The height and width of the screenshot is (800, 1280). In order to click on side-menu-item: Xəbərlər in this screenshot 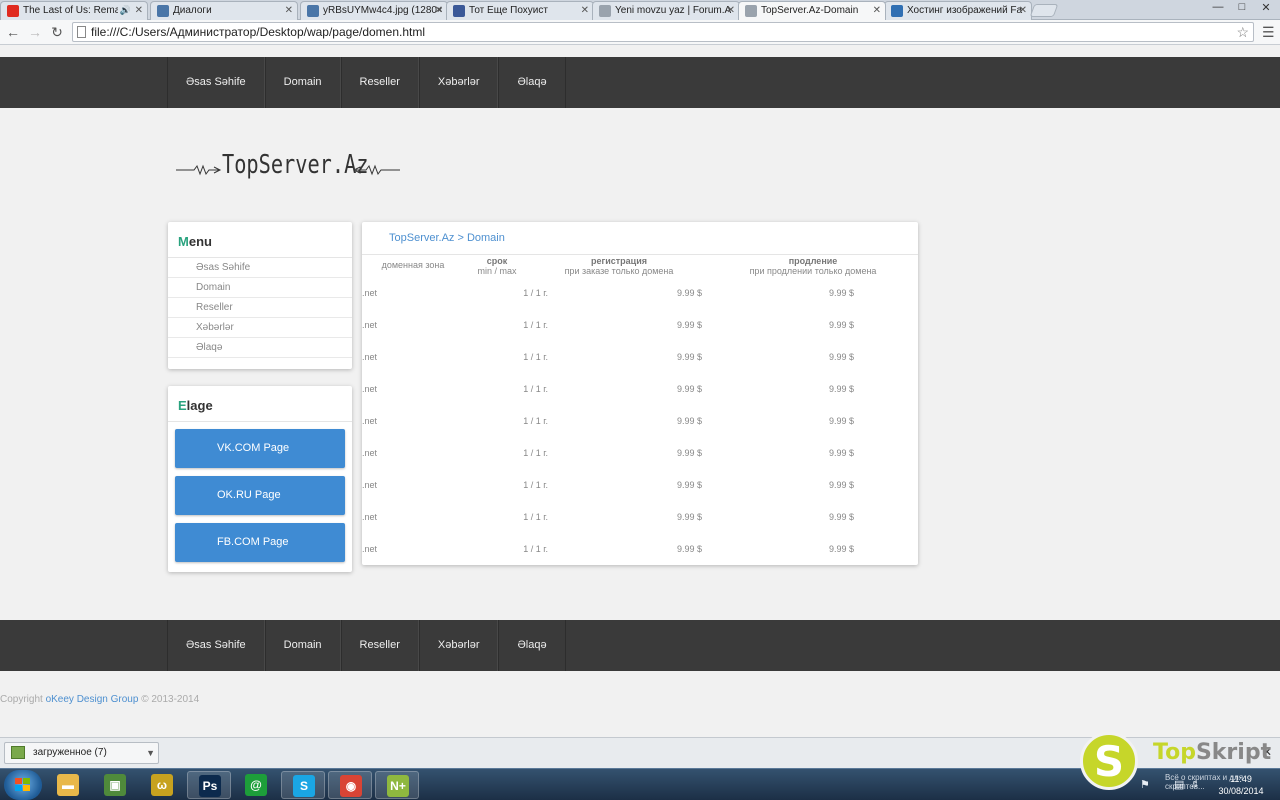, I will do `click(260, 328)`.